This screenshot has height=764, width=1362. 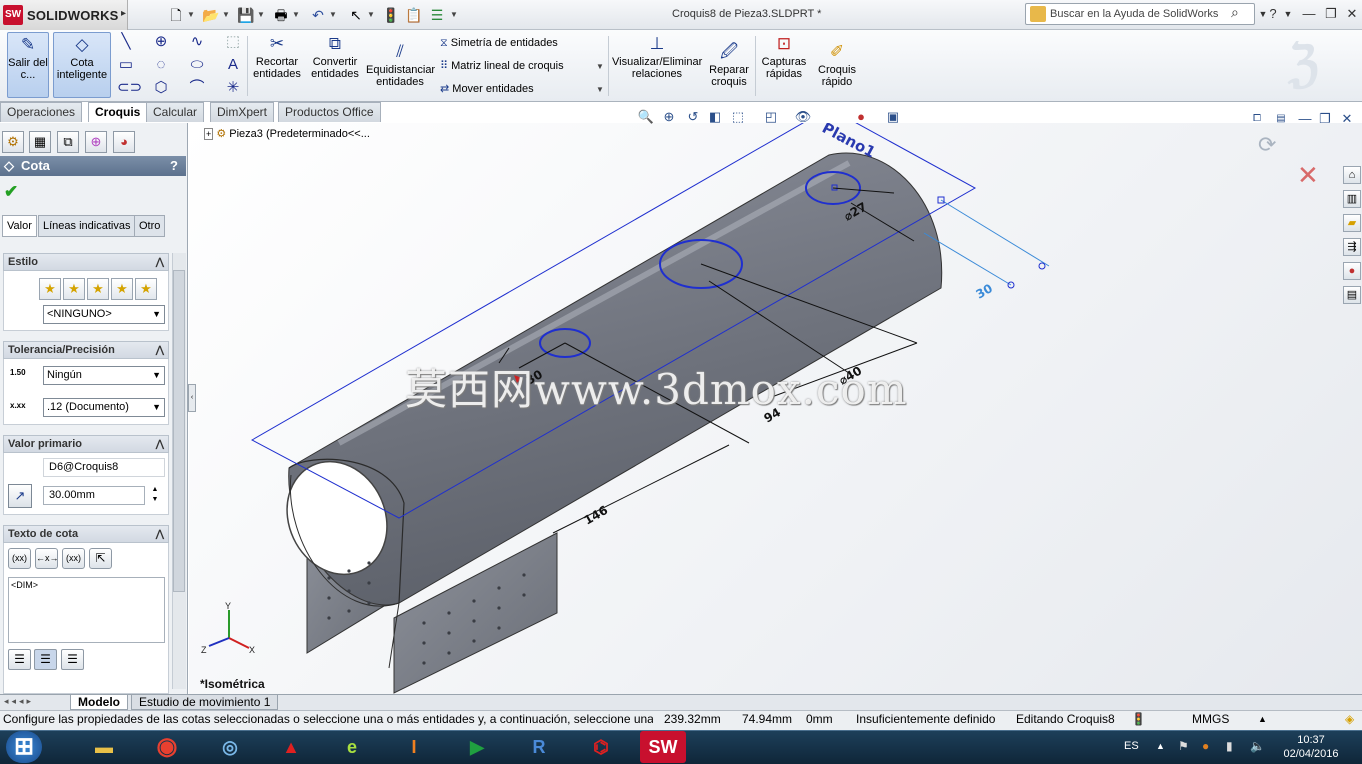 What do you see at coordinates (100, 558) in the screenshot?
I see `offset-text-icon: ⇱` at bounding box center [100, 558].